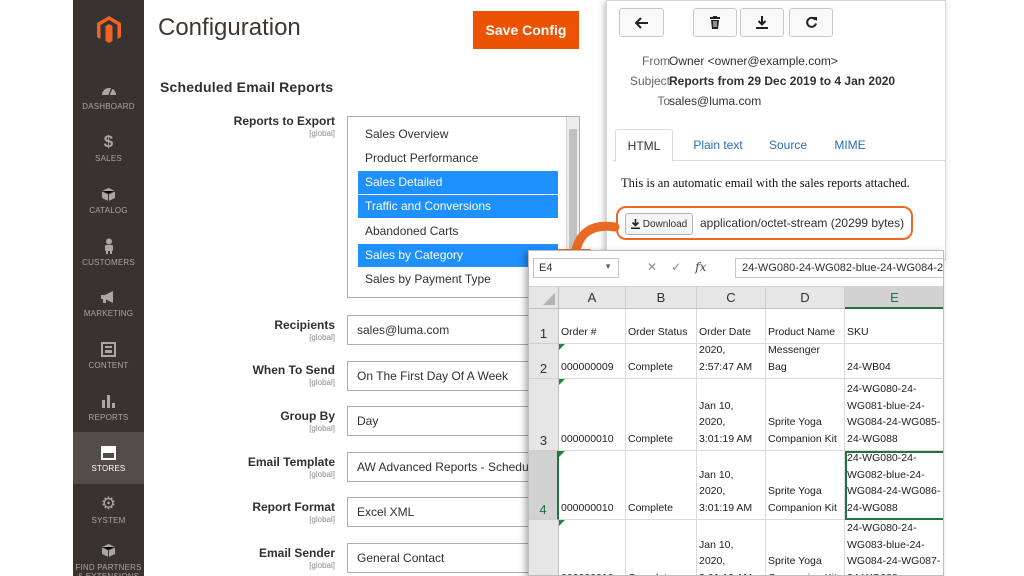  I want to click on table-cell: Order Date, so click(731, 326).